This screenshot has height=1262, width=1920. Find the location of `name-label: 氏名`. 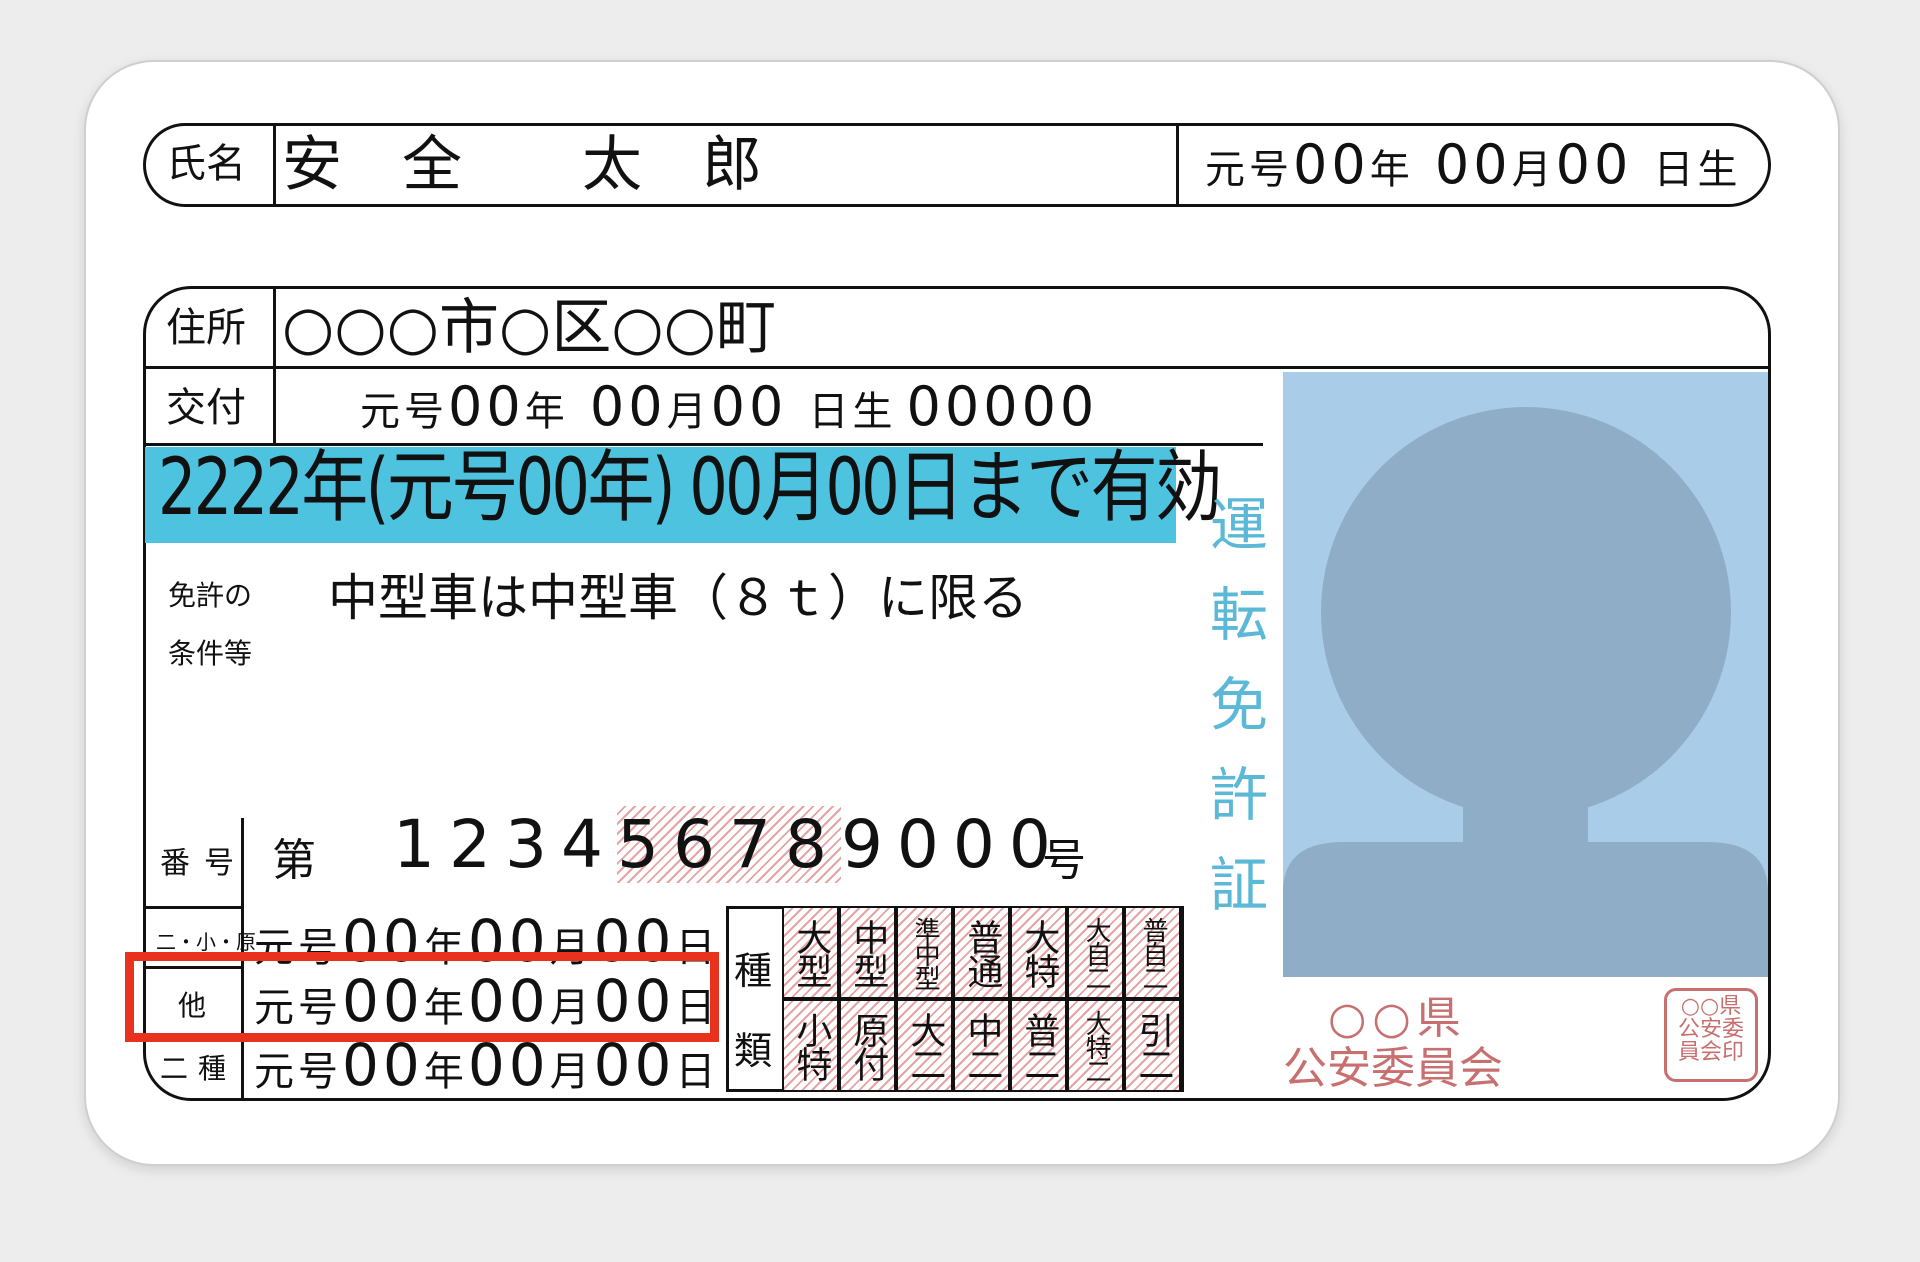

name-label: 氏名 is located at coordinates (206, 164).